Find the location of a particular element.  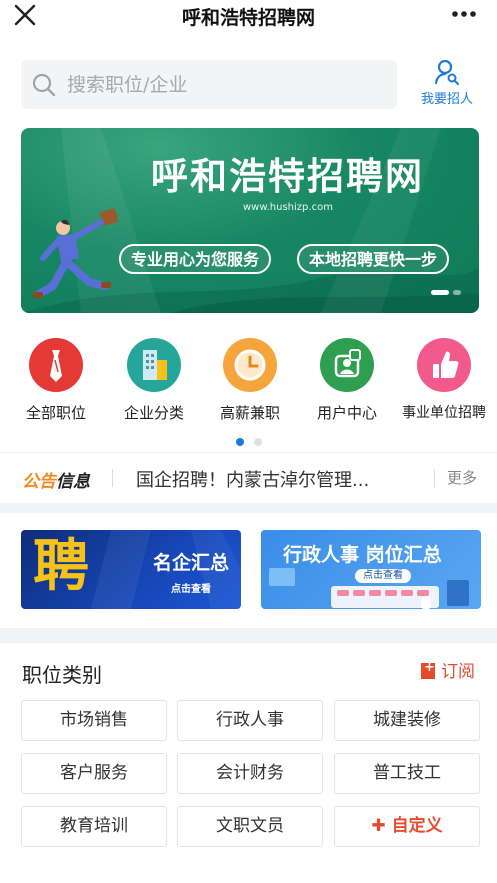

category-label: 高薪兼职 is located at coordinates (249, 413).